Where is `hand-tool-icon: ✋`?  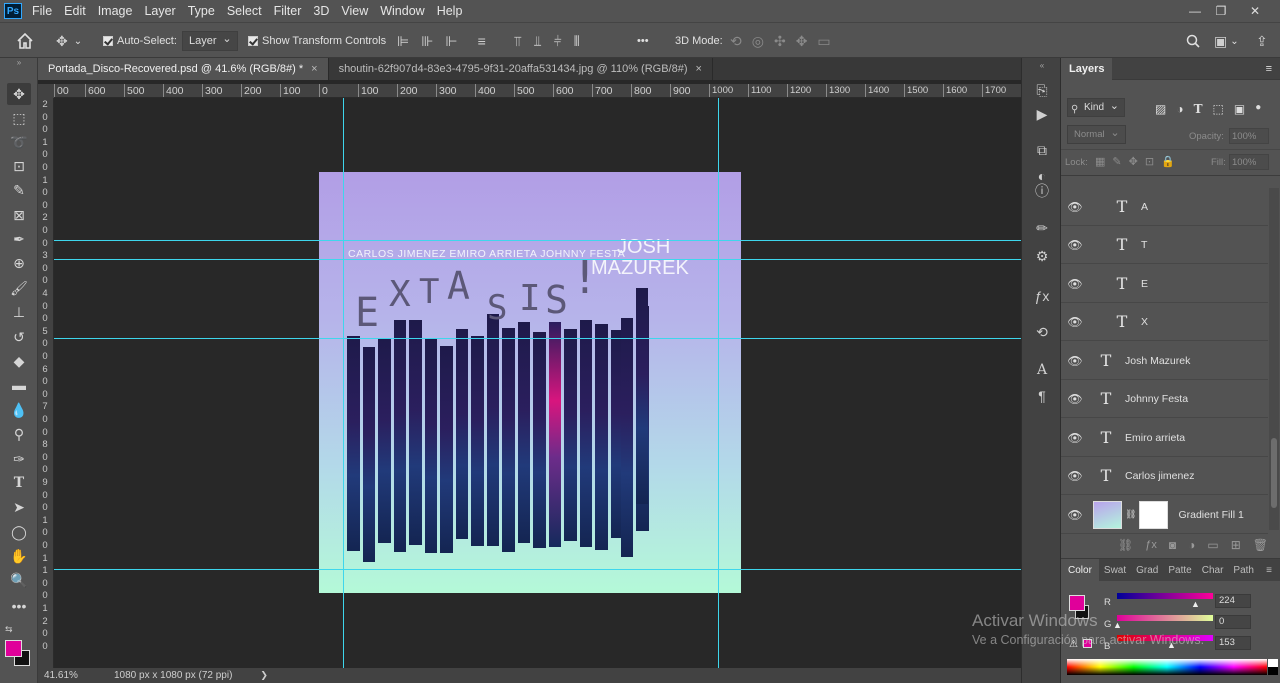
hand-tool-icon: ✋ is located at coordinates (19, 556).